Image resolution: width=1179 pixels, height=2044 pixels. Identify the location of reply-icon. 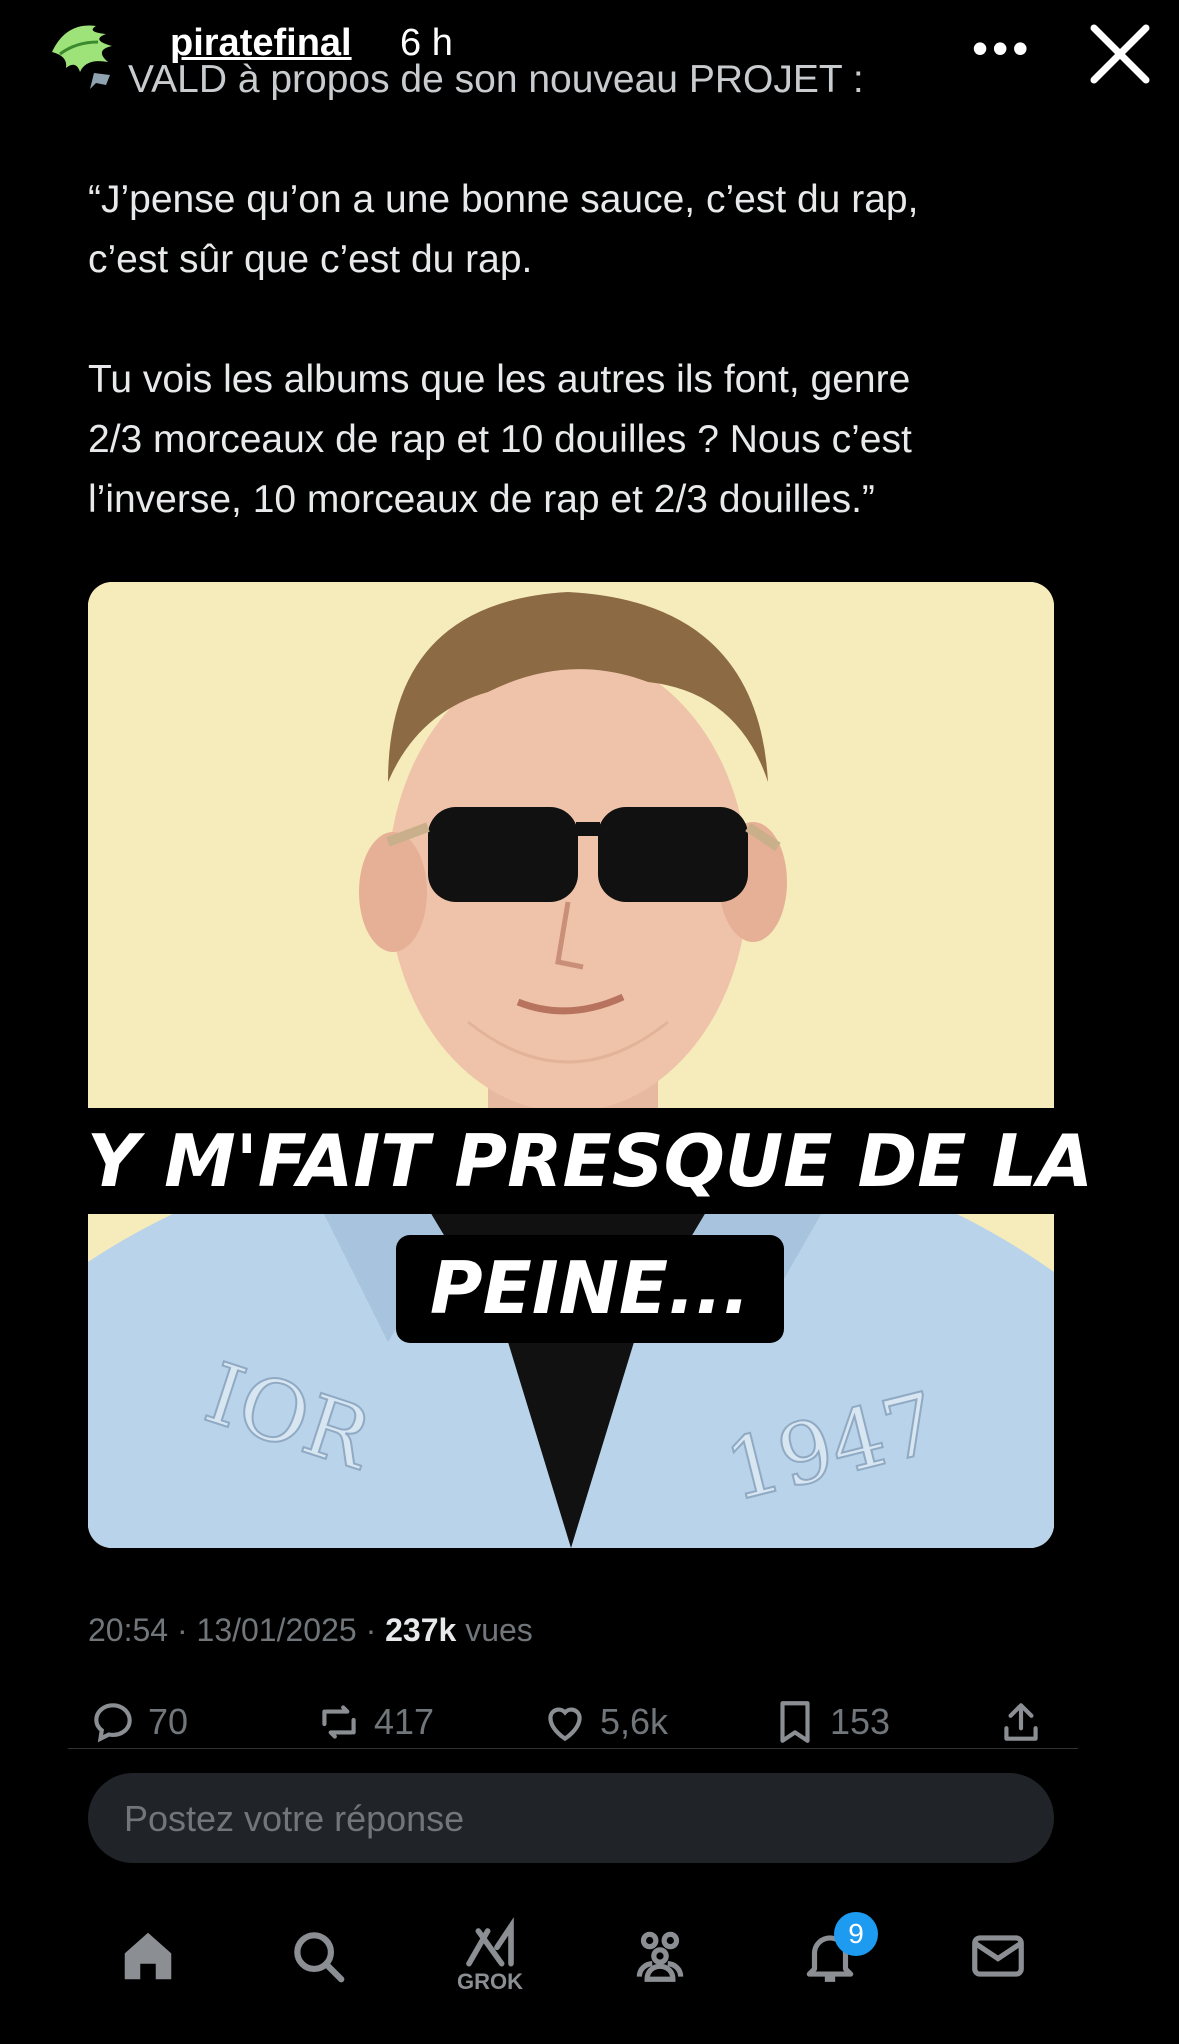
(113, 1723).